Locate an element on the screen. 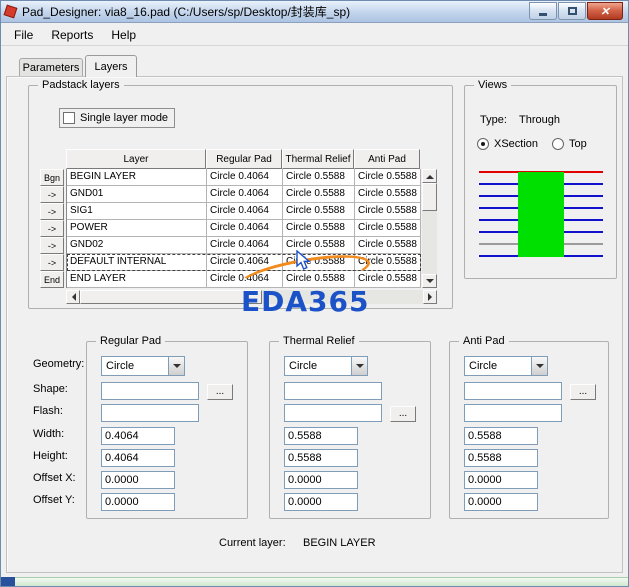 Image resolution: width=629 pixels, height=587 pixels. thermal-shape-input is located at coordinates (333, 391).